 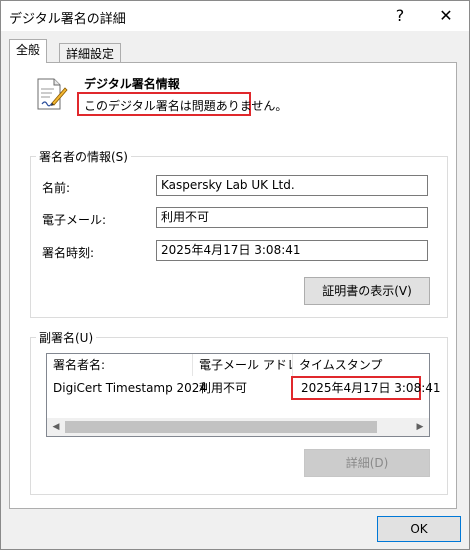 I want to click on ok-button: OK, so click(x=419, y=529).